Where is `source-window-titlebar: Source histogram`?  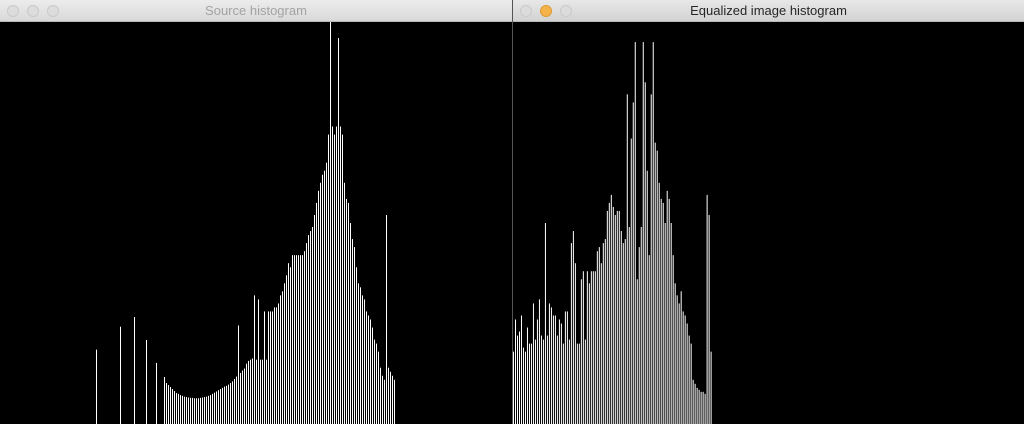
source-window-titlebar: Source histogram is located at coordinates (256, 11).